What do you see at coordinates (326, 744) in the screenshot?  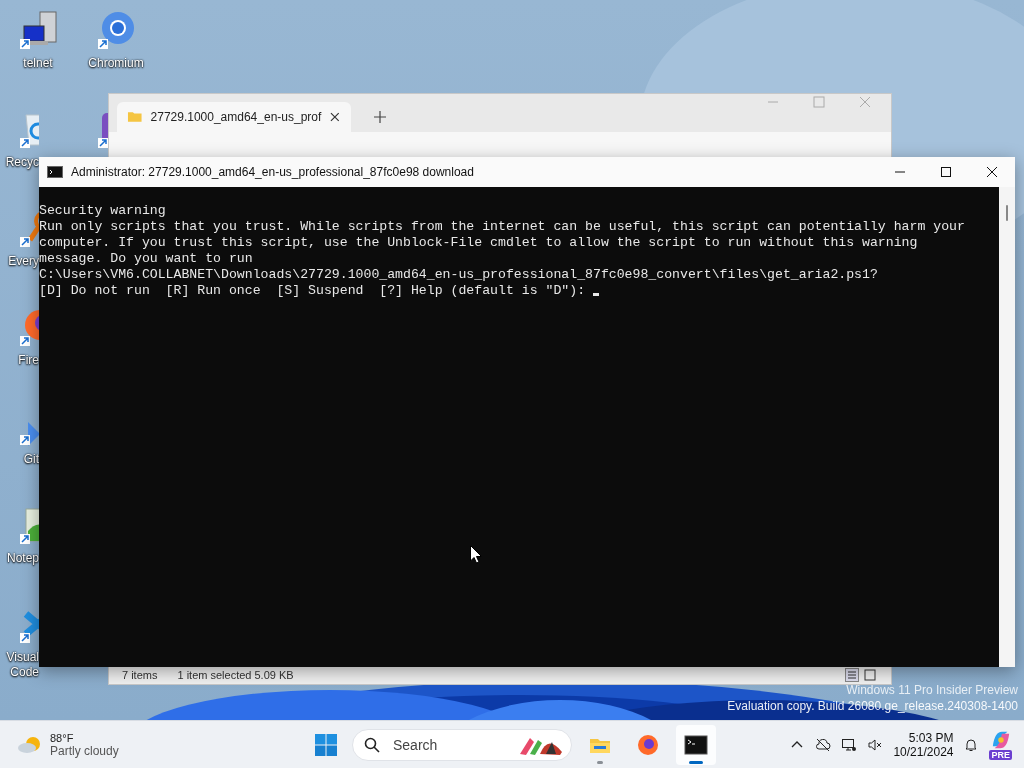 I see `windows-logo-icon` at bounding box center [326, 744].